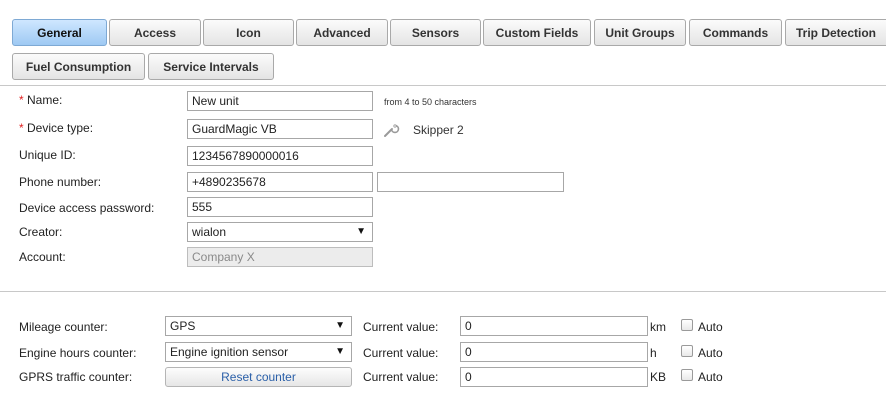  What do you see at coordinates (443, 291) in the screenshot?
I see `section-divider` at bounding box center [443, 291].